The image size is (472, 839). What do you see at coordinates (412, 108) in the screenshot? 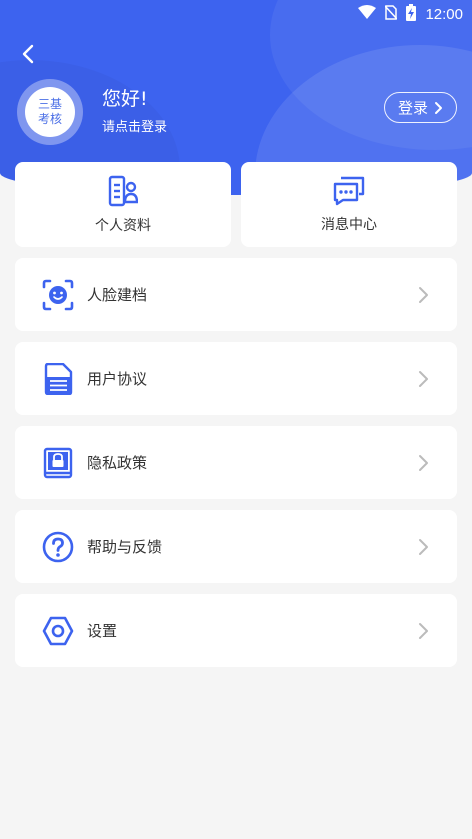
I see `login-button-label: 登录` at bounding box center [412, 108].